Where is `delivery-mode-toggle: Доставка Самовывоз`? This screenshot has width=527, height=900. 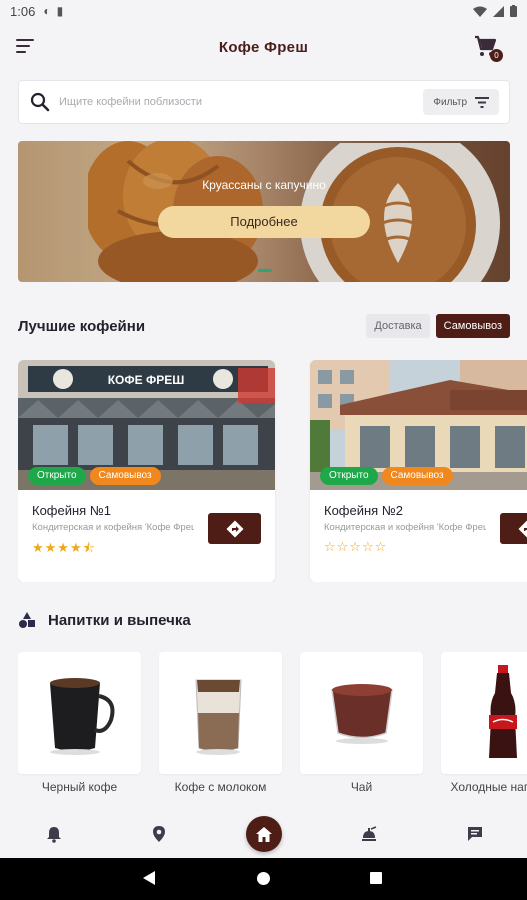 delivery-mode-toggle: Доставка Самовывоз is located at coordinates (438, 326).